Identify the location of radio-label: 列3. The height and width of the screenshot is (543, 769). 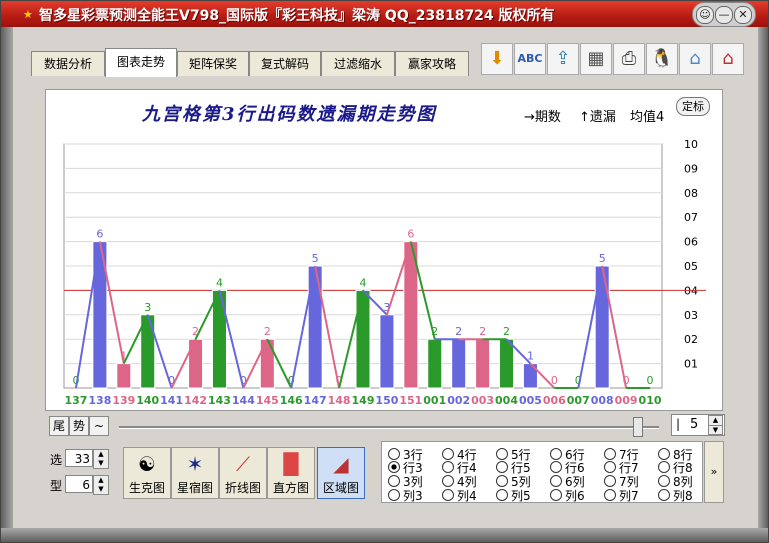
(413, 496).